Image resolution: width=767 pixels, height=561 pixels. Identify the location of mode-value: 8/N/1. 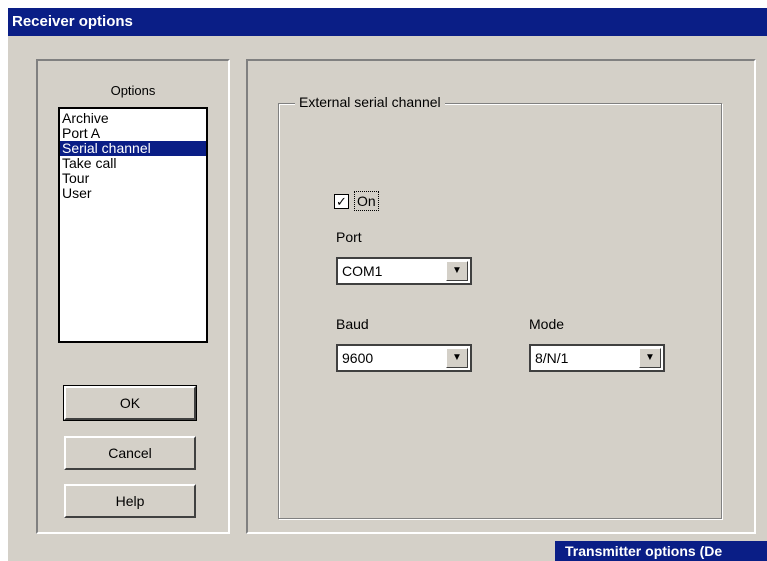
(552, 358).